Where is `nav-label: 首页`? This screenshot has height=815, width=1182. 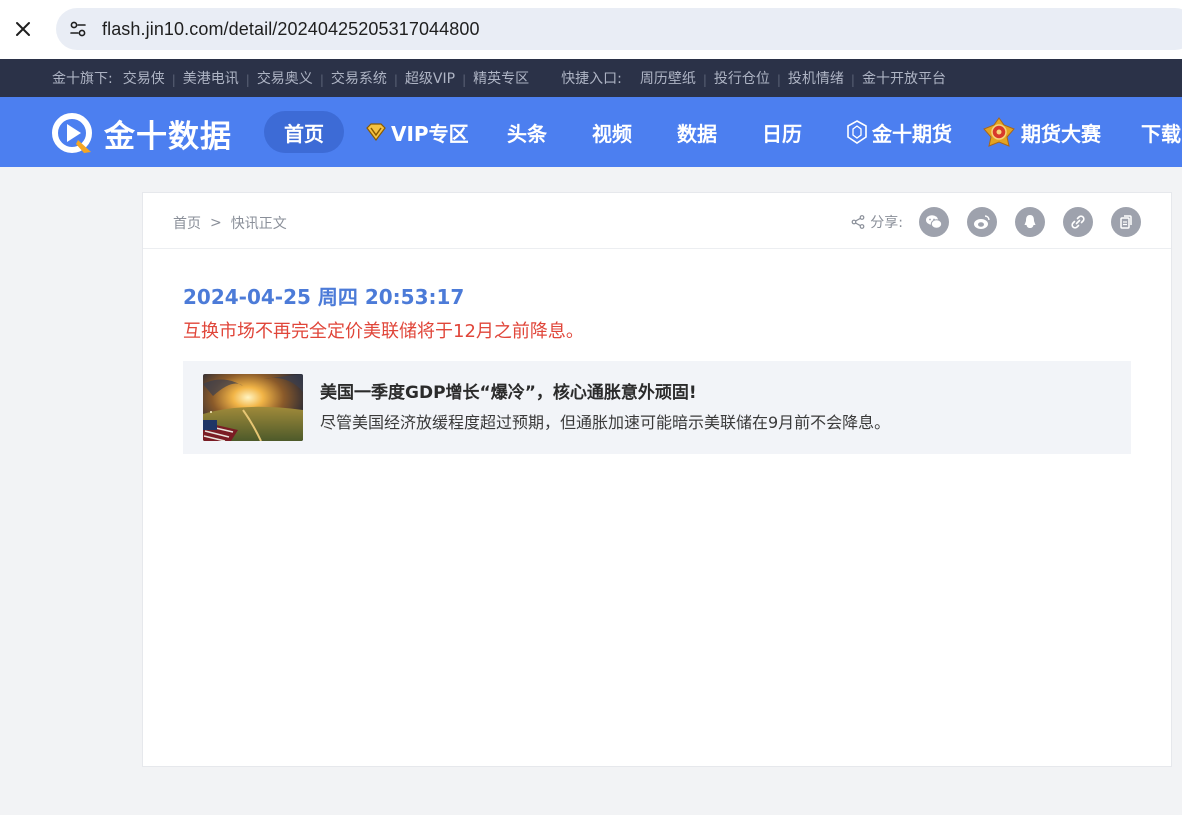
nav-label: 首页 is located at coordinates (304, 133).